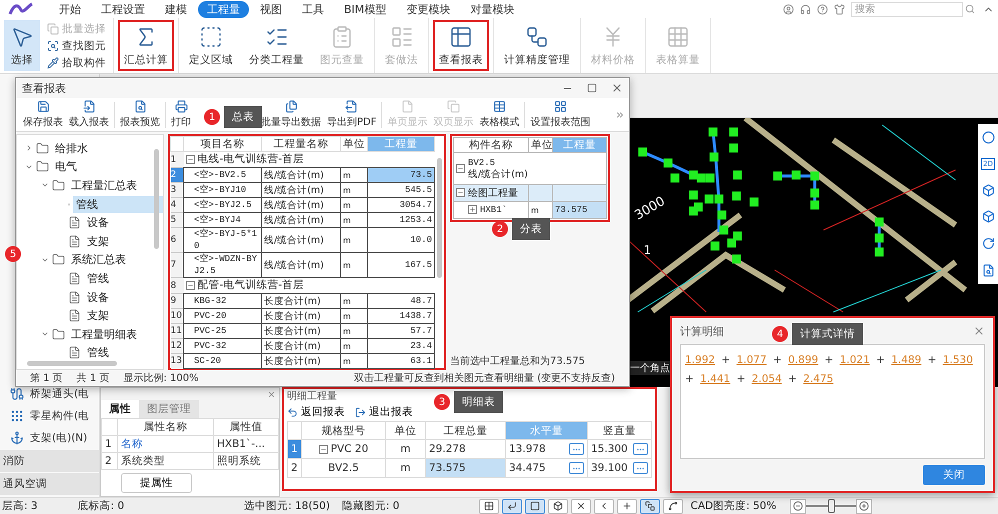  Describe the element at coordinates (177, 331) in the screenshot. I see `row-number: 11` at that location.